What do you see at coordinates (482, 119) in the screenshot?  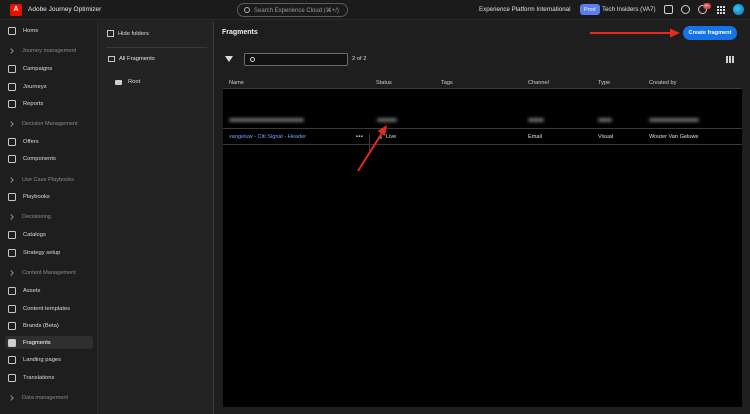 I see `table-row` at bounding box center [482, 119].